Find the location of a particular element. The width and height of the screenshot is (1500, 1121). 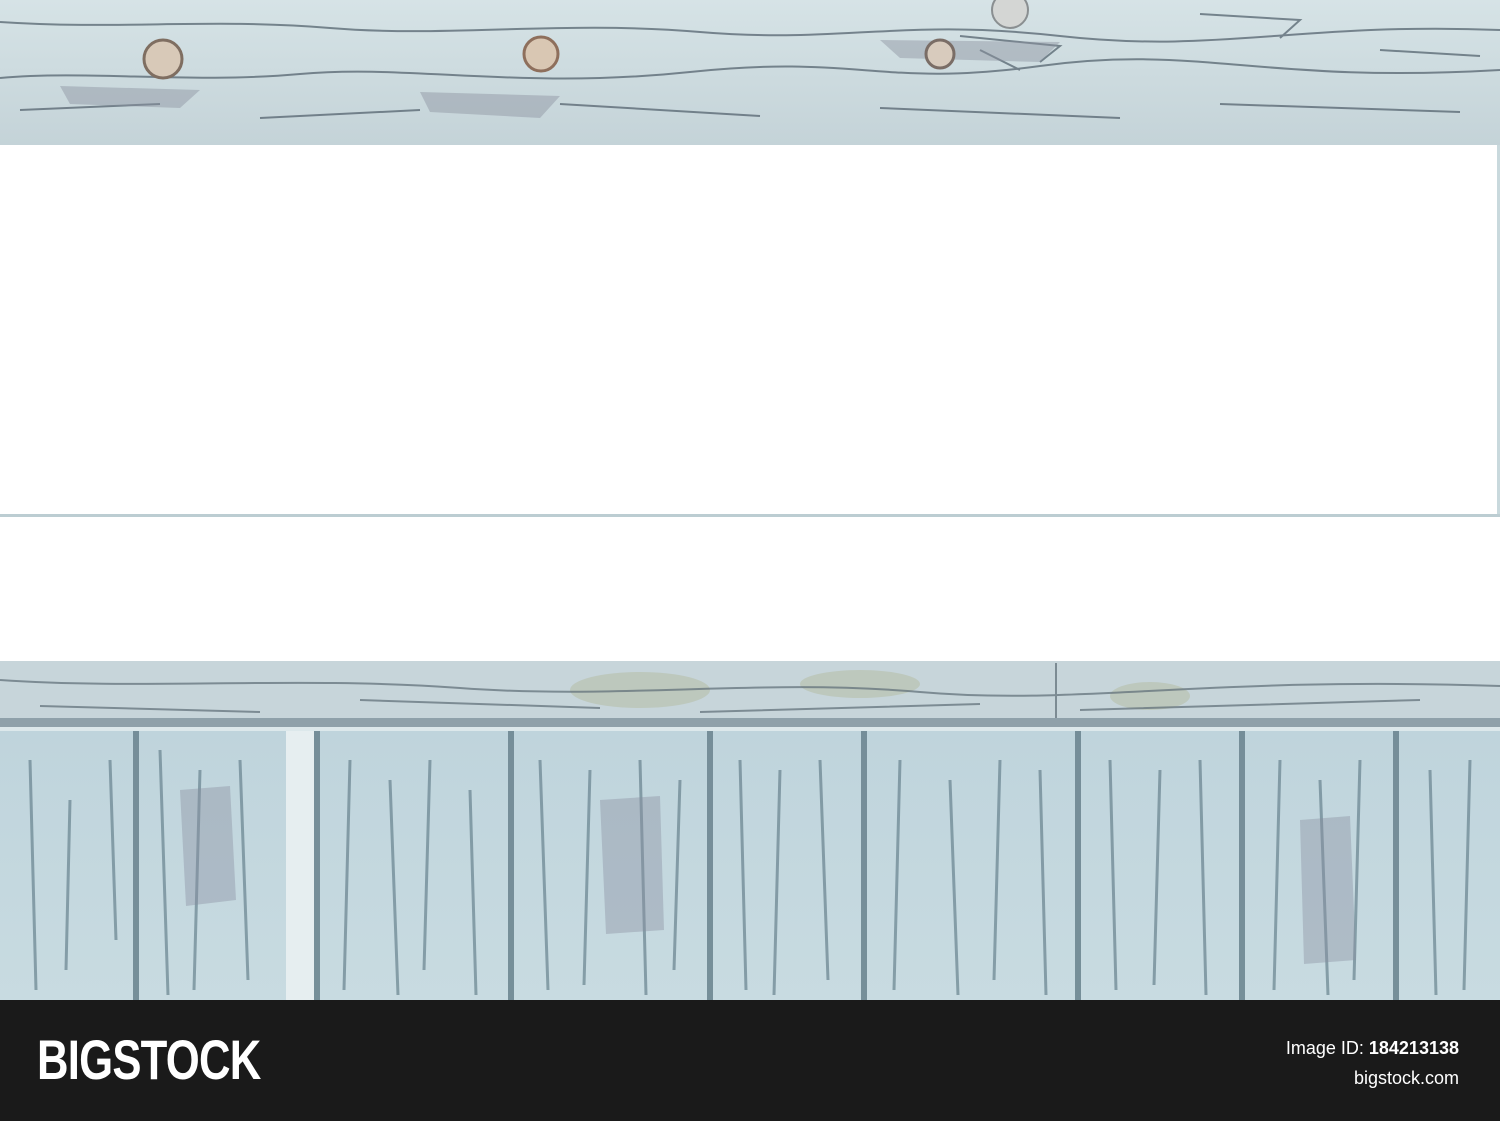

image-id-label: Image ID: is located at coordinates (1324, 1048).